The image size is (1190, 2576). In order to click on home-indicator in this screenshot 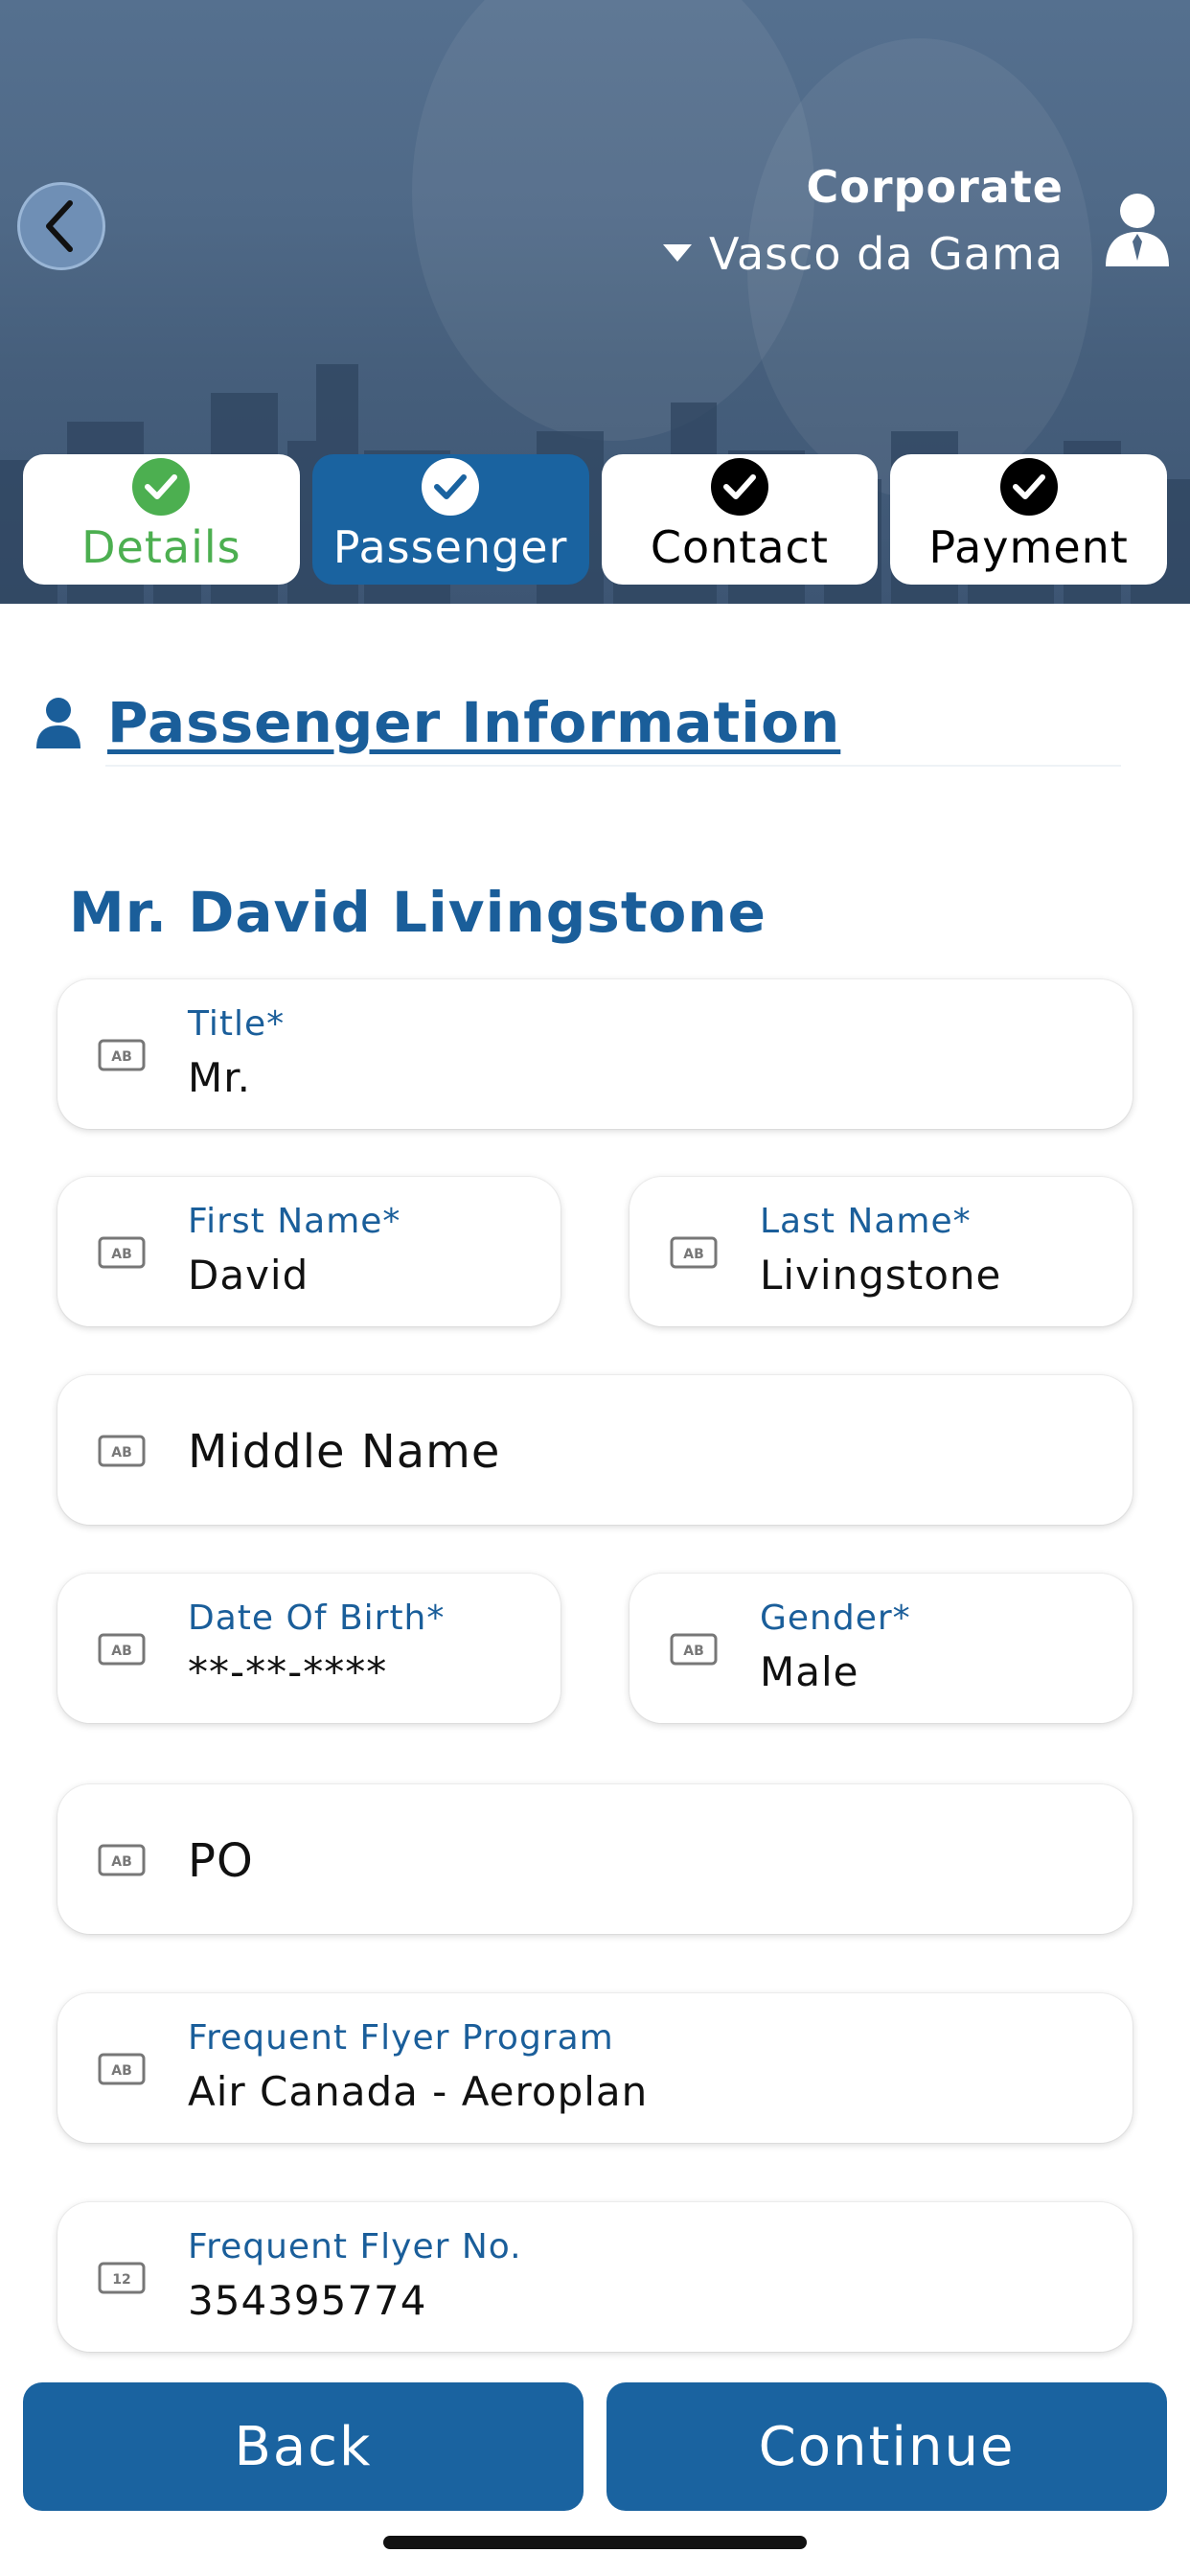, I will do `click(595, 2542)`.